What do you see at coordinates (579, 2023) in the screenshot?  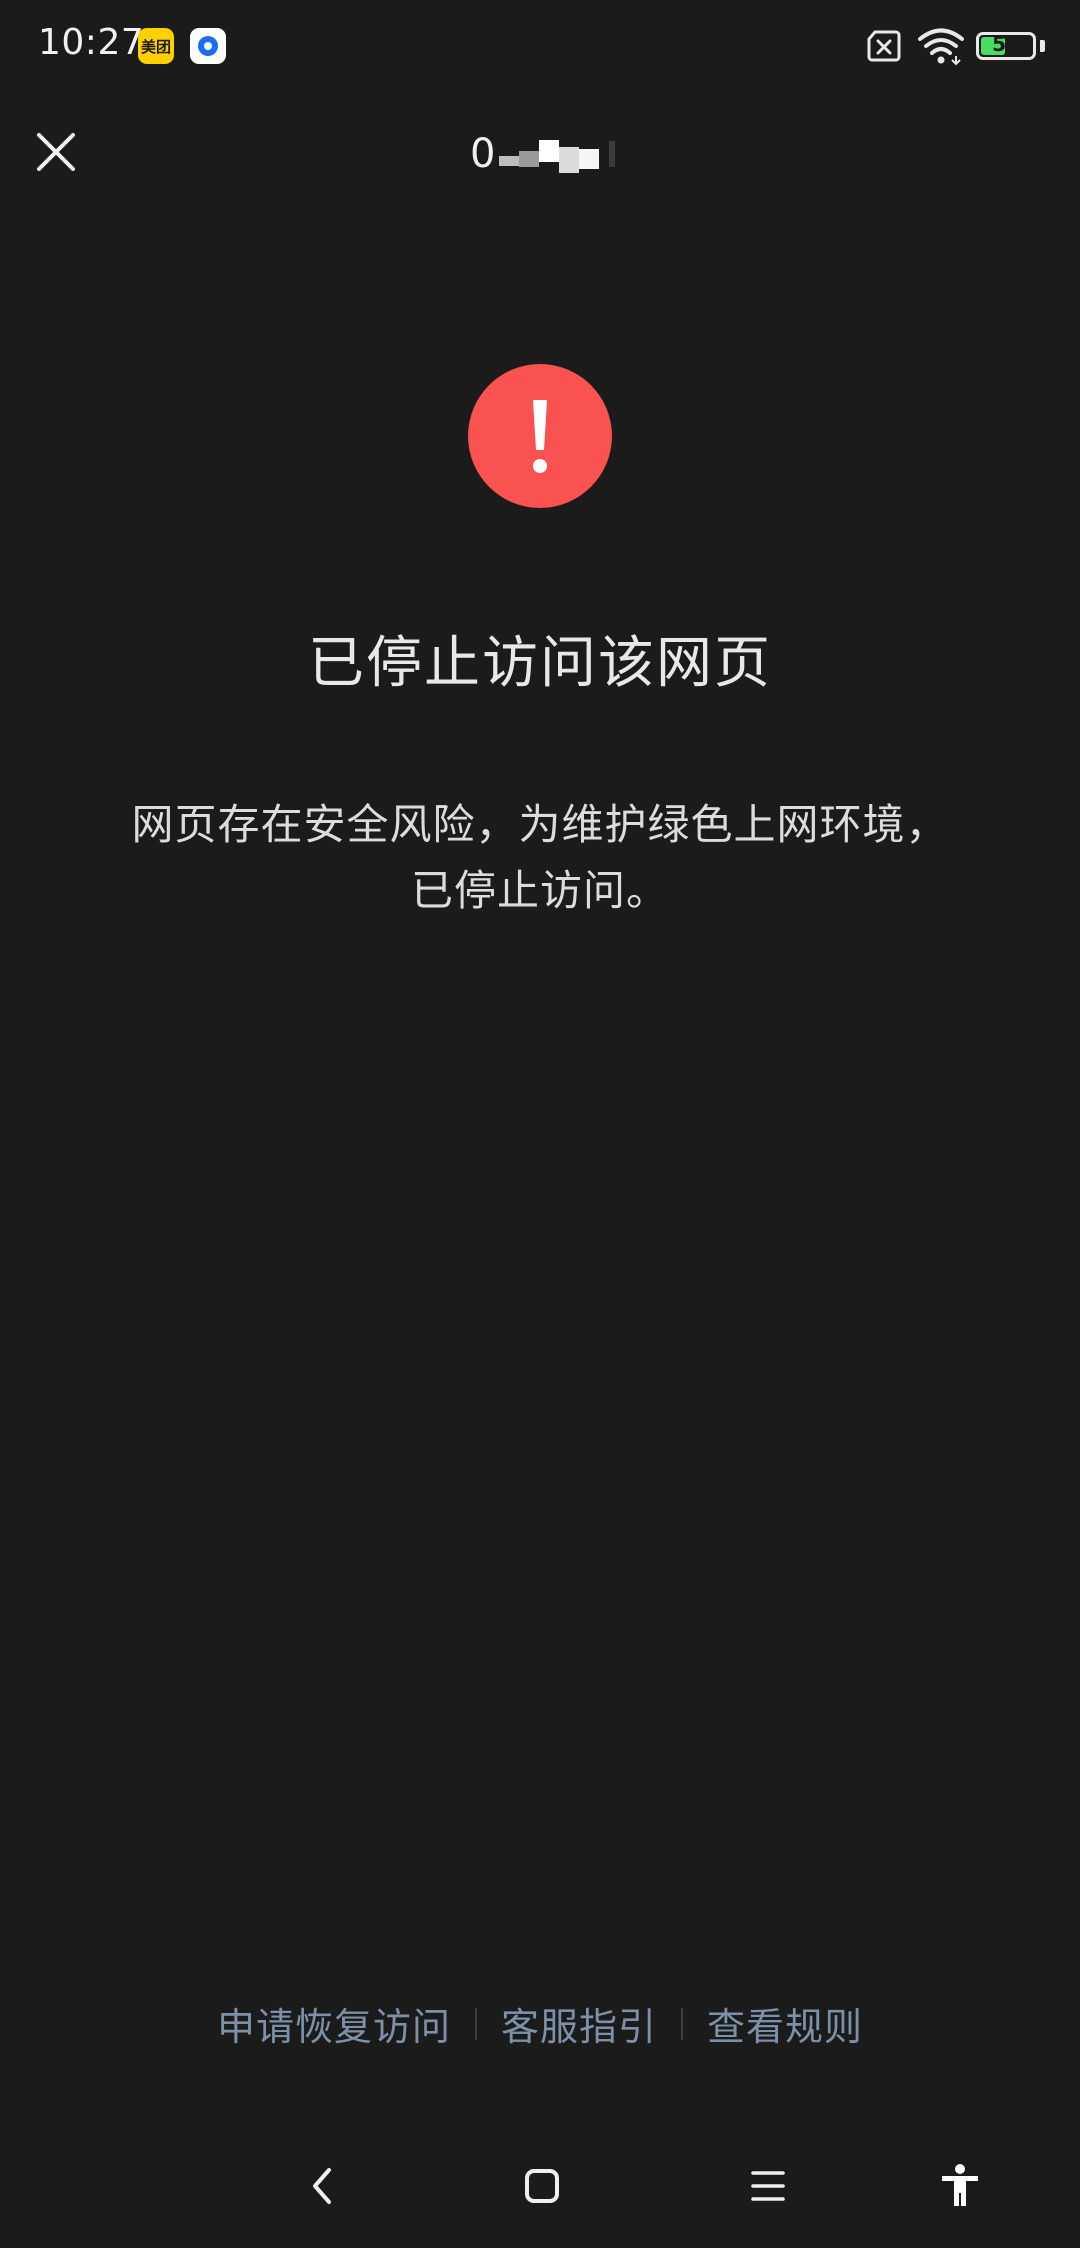 I see `customer-service-guide-link: 客服指引` at bounding box center [579, 2023].